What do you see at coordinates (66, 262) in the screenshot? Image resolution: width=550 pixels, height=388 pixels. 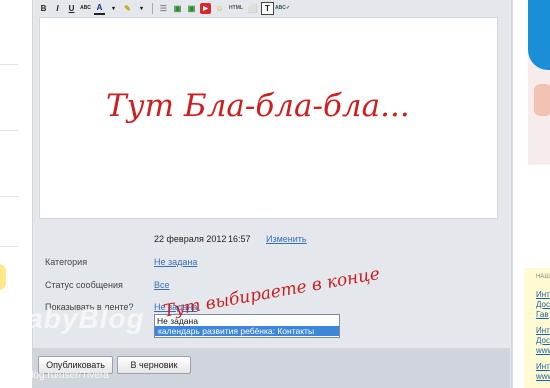 I see `category-label: Категория` at bounding box center [66, 262].